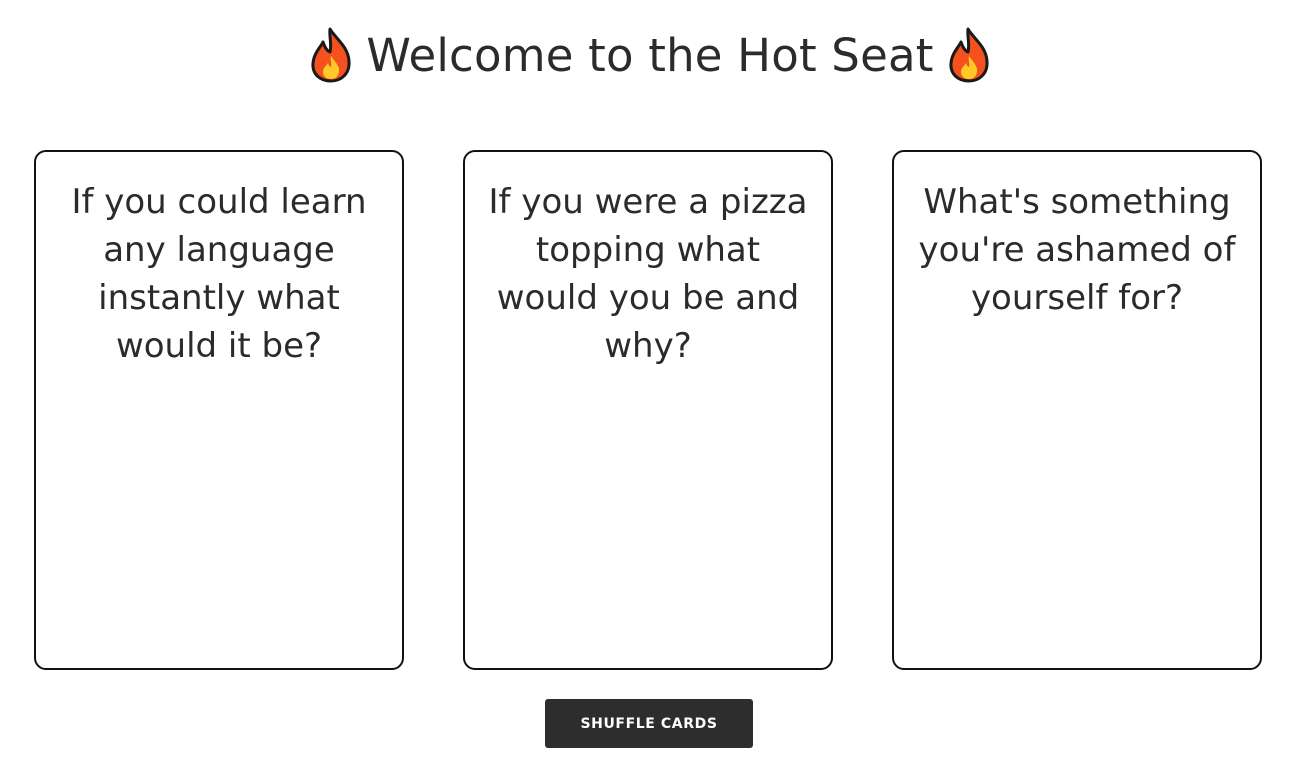  Describe the element at coordinates (649, 723) in the screenshot. I see `shuffle-cards-button: SHUFFLE CARDS` at that location.